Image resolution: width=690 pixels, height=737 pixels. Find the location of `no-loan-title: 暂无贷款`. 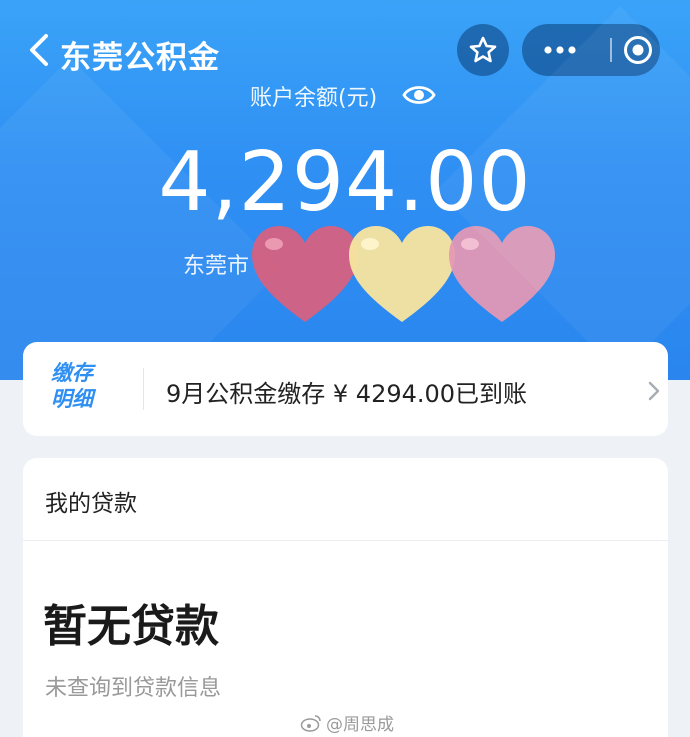

no-loan-title: 暂无贷款 is located at coordinates (131, 626).